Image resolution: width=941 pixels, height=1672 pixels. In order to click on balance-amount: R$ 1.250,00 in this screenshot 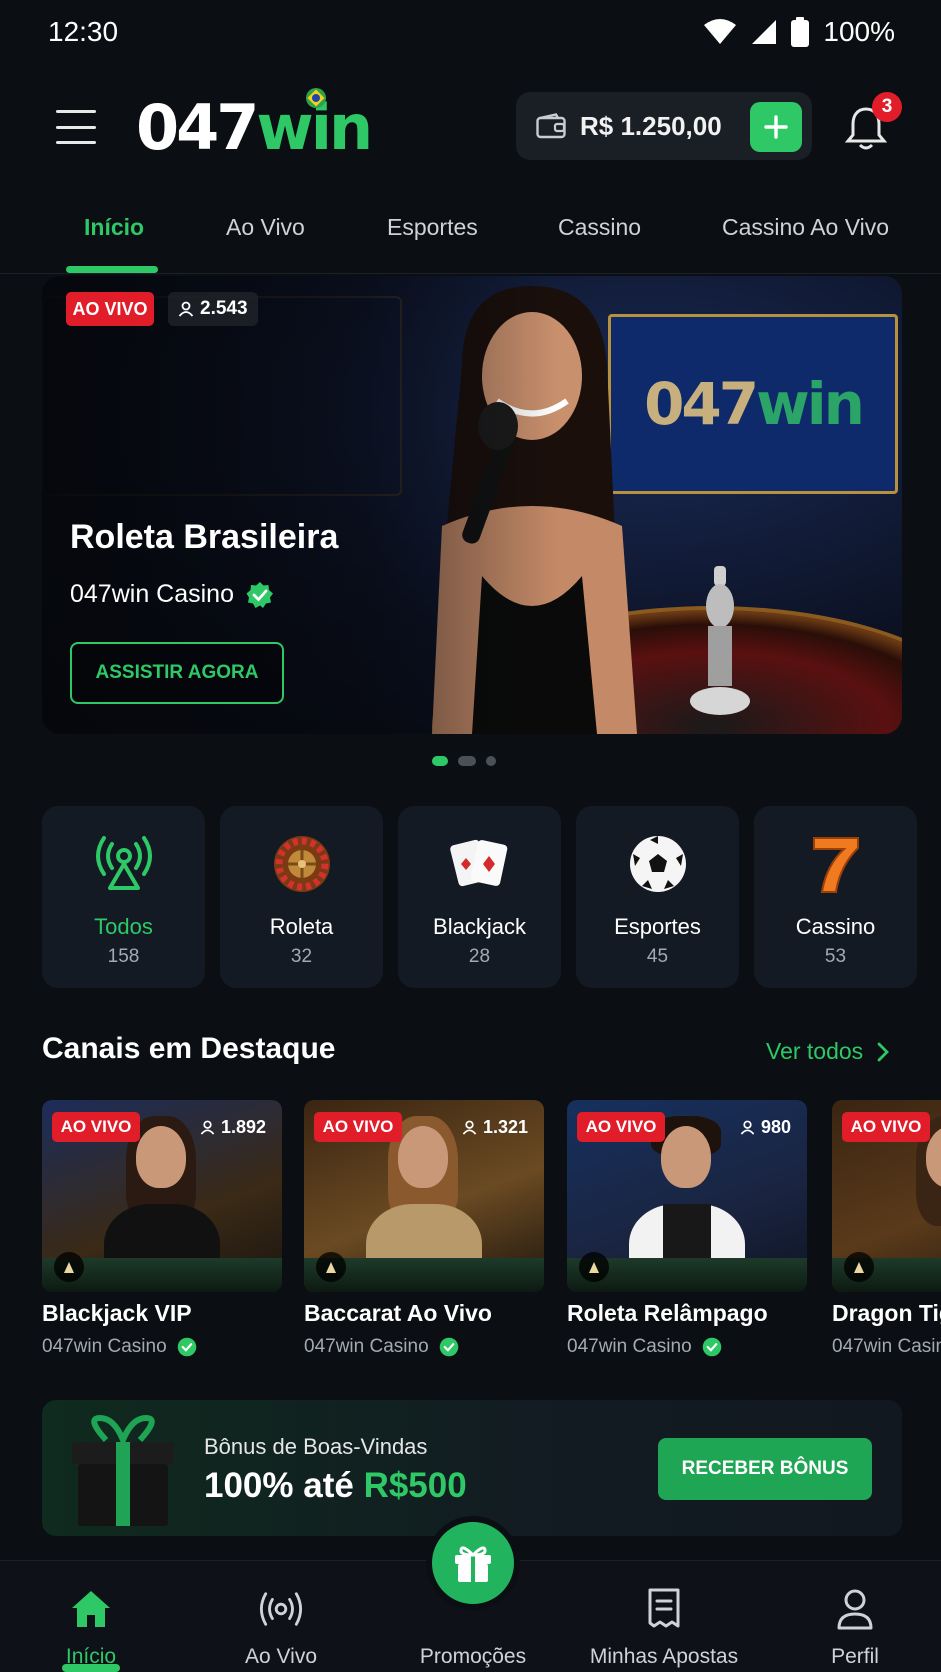, I will do `click(651, 125)`.